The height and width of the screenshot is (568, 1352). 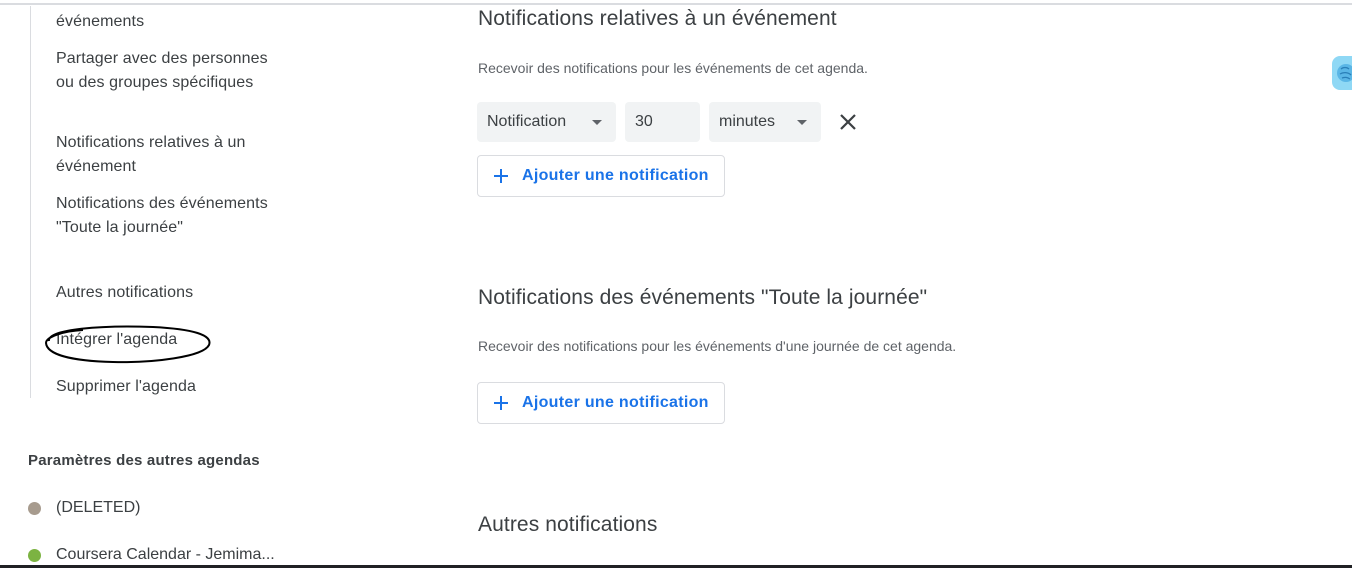 I want to click on sidebar-rail, so click(x=30, y=202).